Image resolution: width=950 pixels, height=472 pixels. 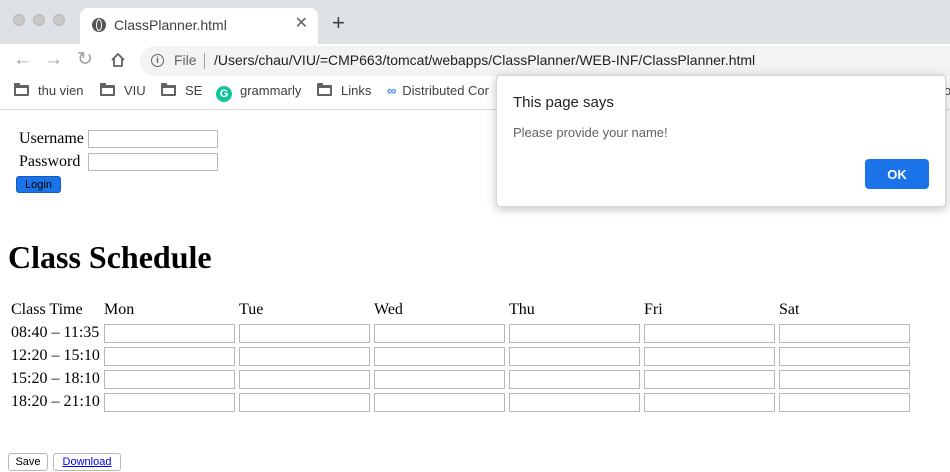 What do you see at coordinates (22, 60) in the screenshot?
I see `back-button: ←` at bounding box center [22, 60].